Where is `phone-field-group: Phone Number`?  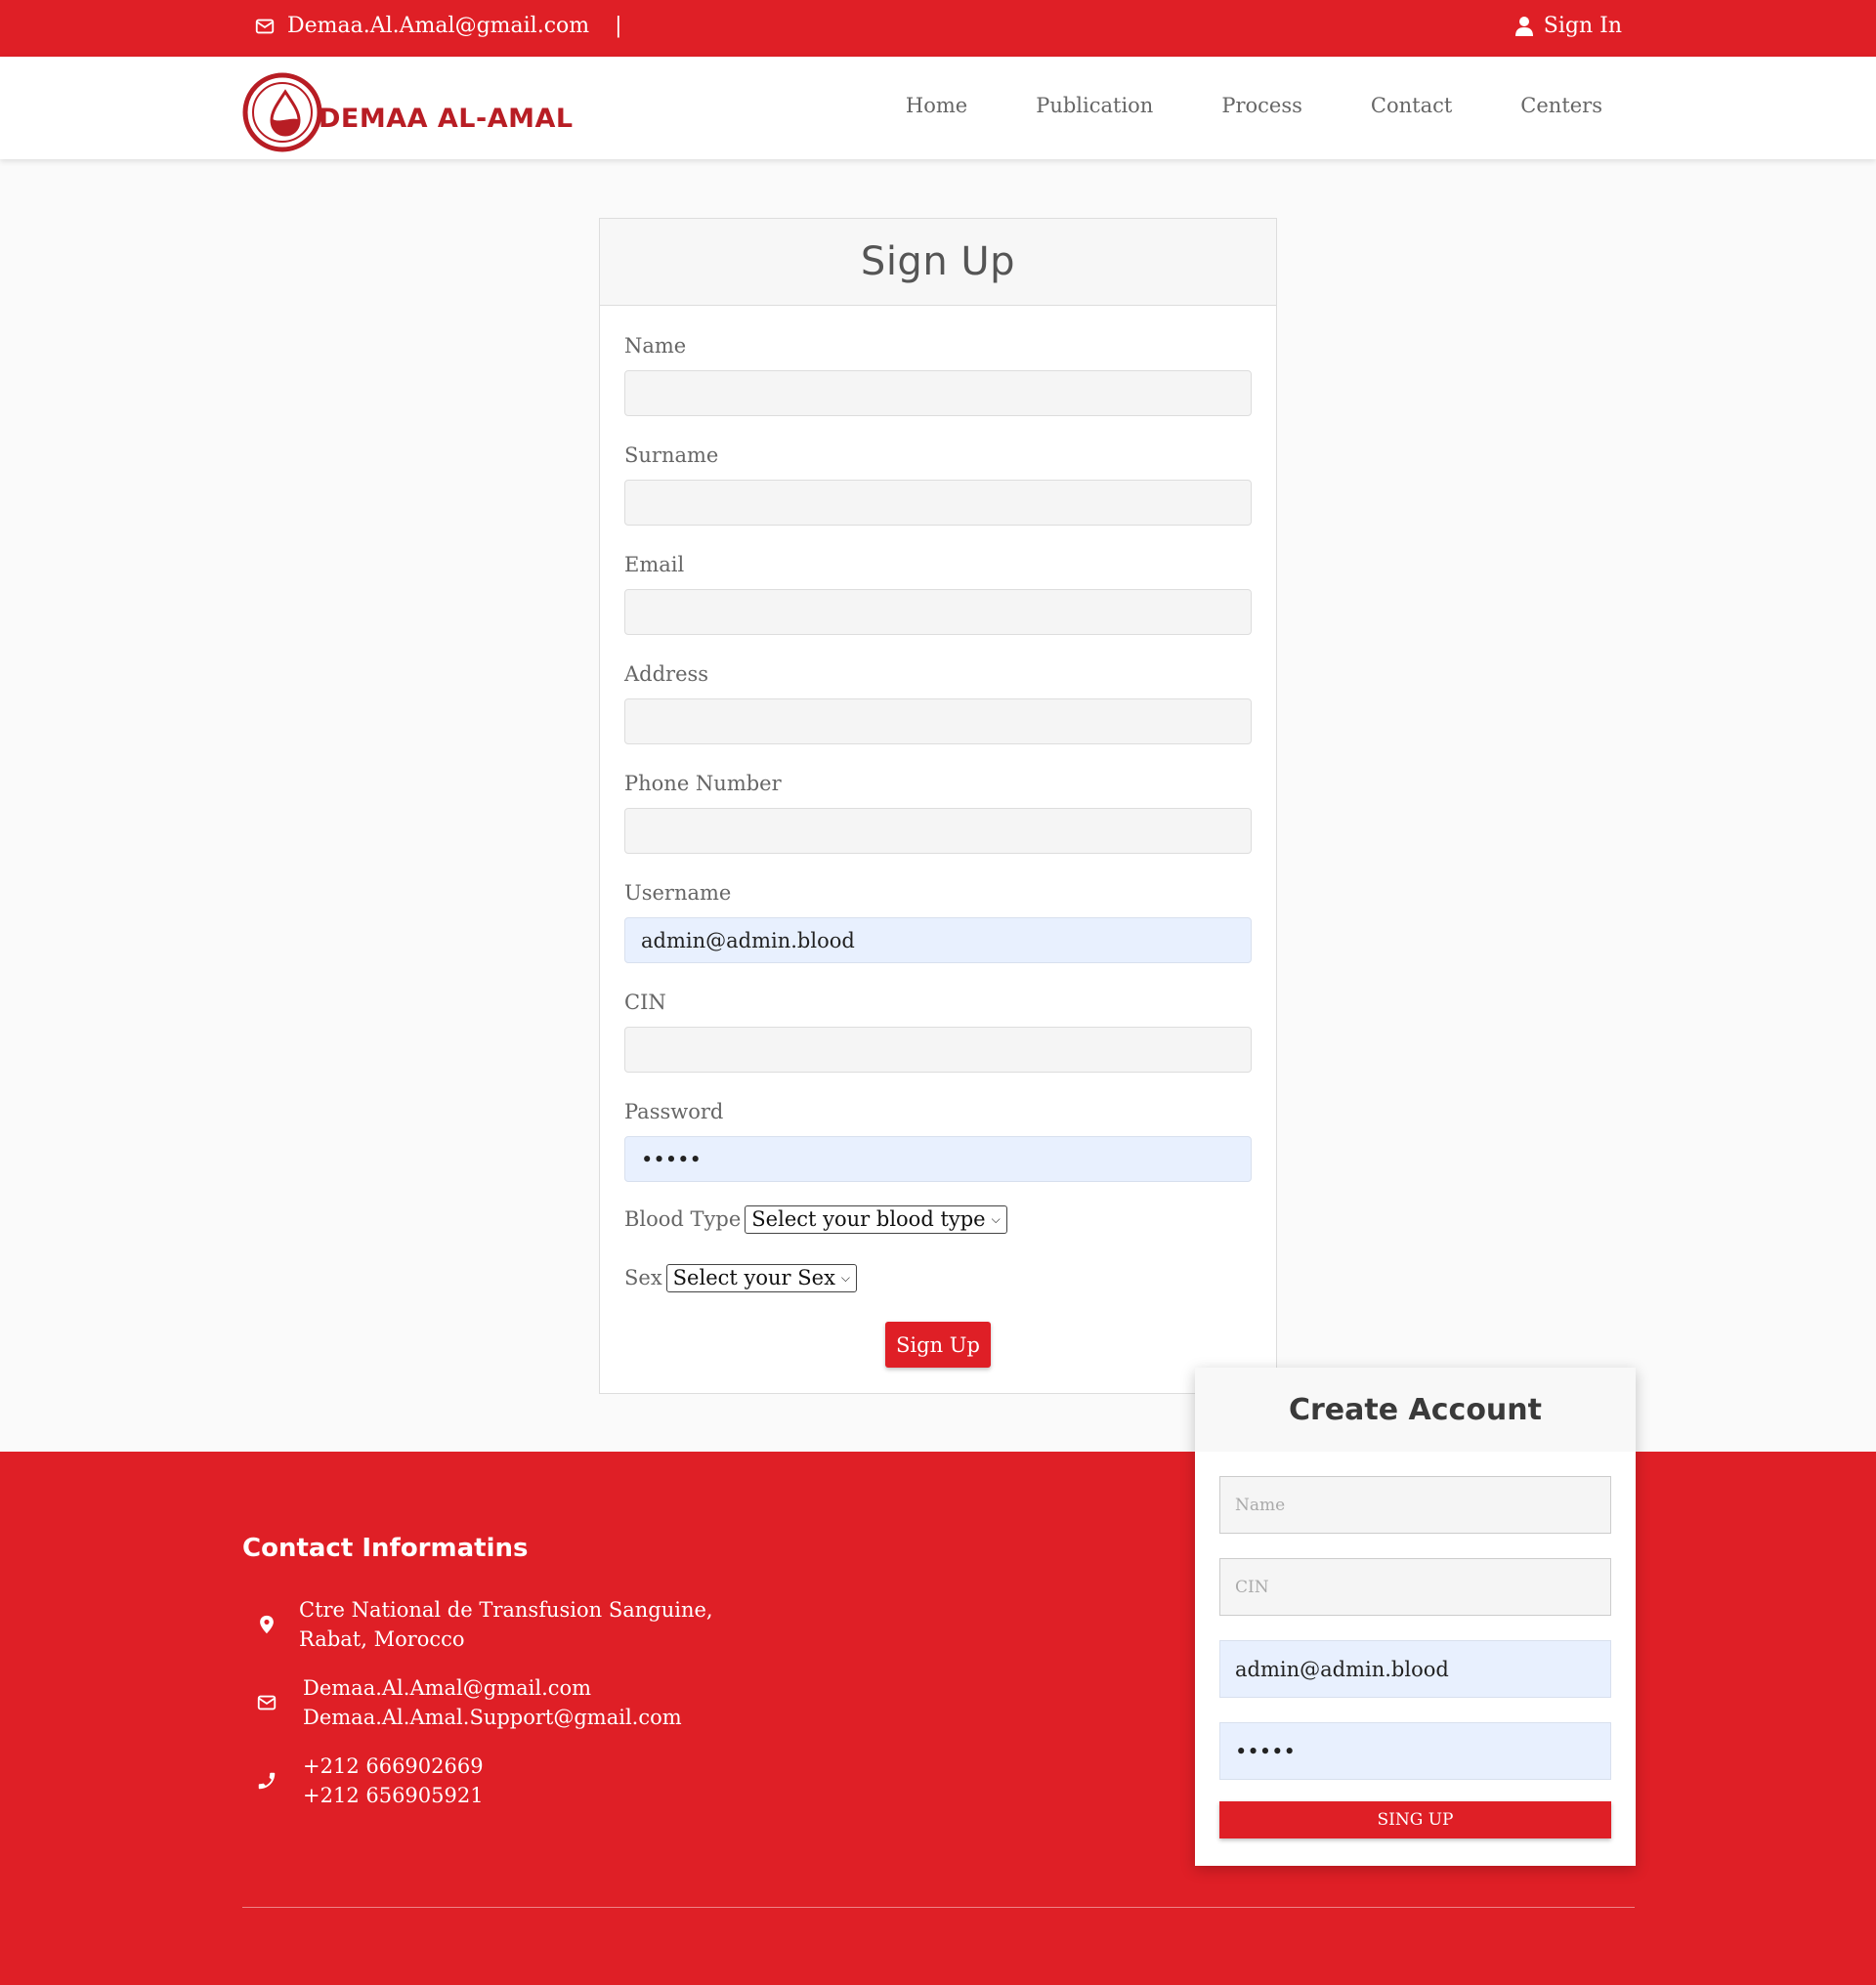 phone-field-group: Phone Number is located at coordinates (938, 811).